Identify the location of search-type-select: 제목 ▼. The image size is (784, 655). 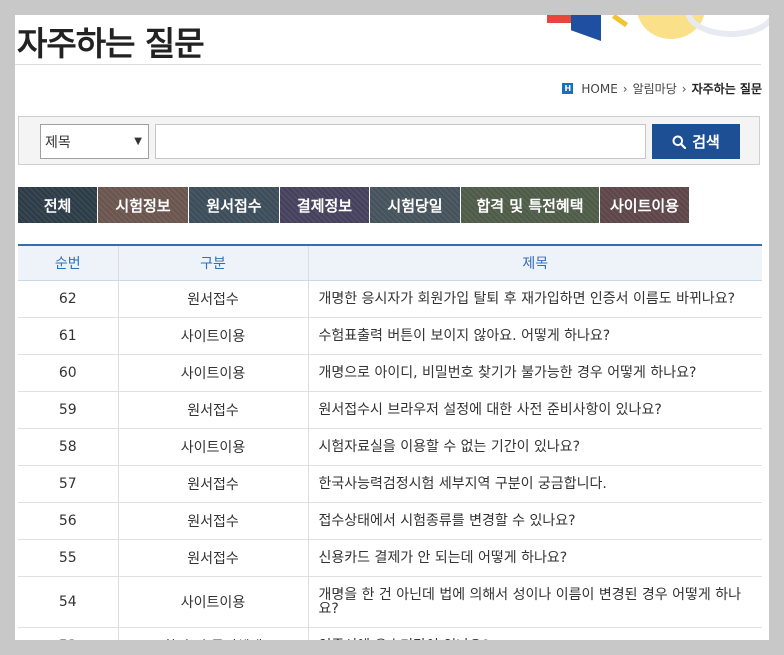
(94, 141).